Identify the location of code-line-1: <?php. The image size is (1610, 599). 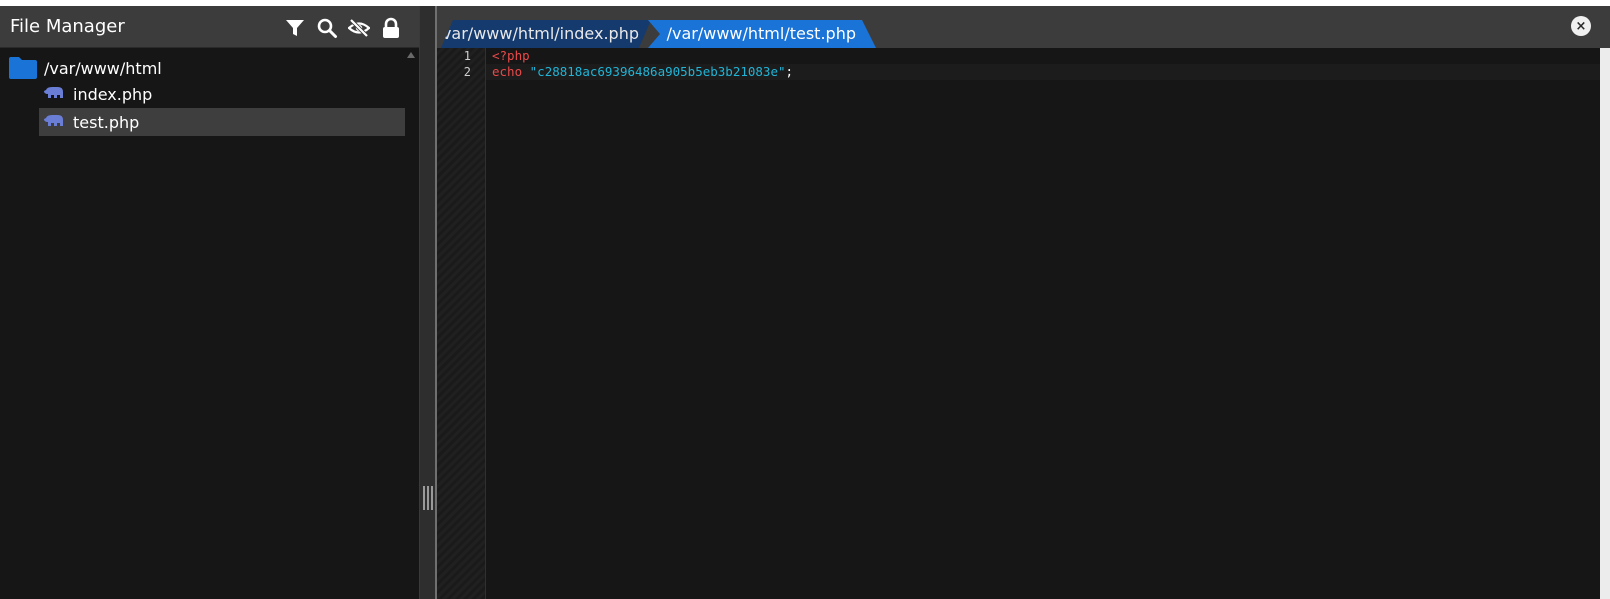
(511, 55).